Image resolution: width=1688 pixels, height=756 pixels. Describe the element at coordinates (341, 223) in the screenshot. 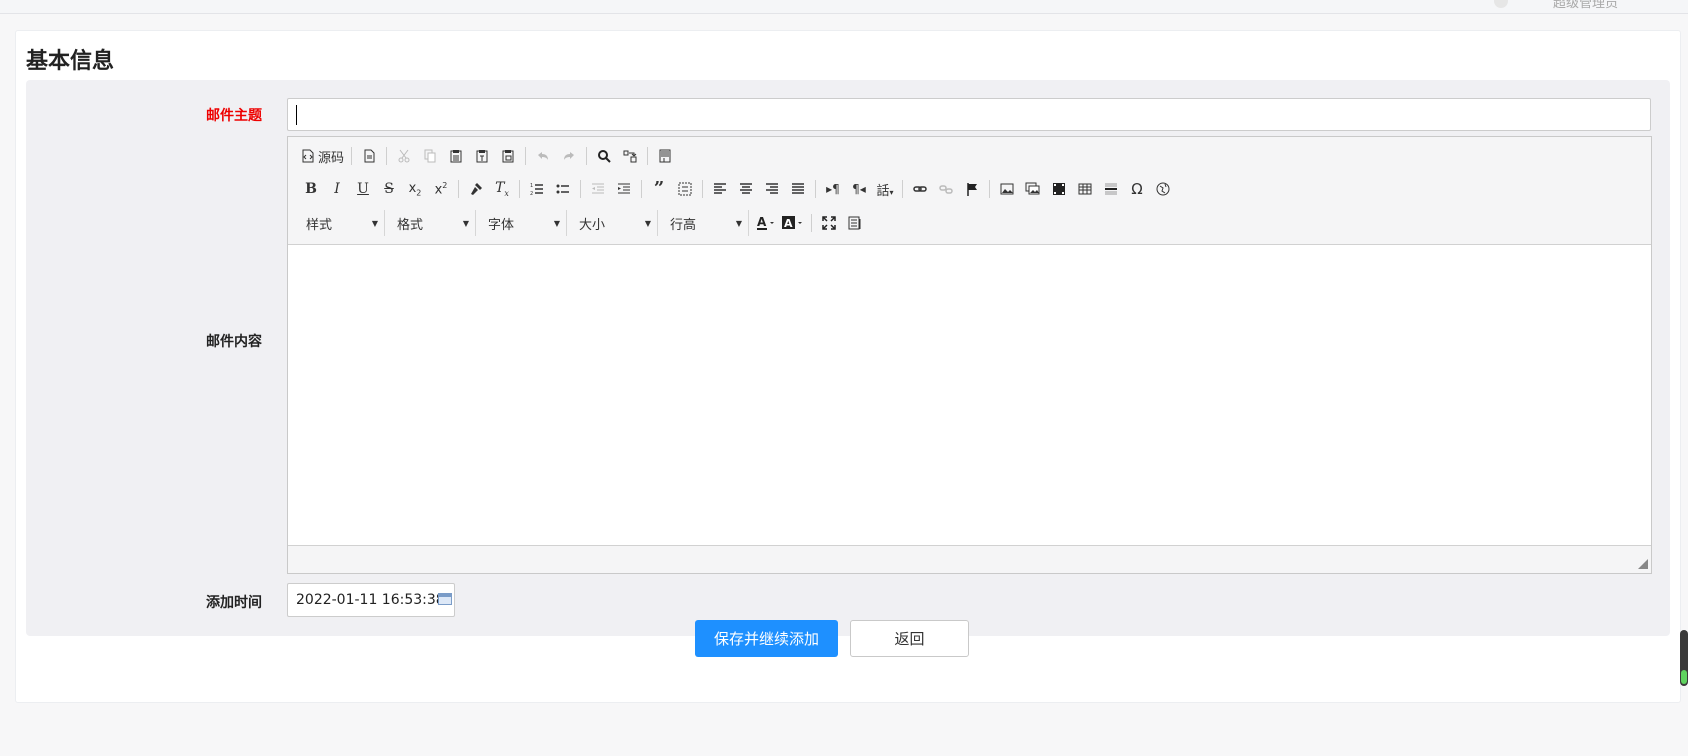

I see `style-select: 样式 ▼` at that location.